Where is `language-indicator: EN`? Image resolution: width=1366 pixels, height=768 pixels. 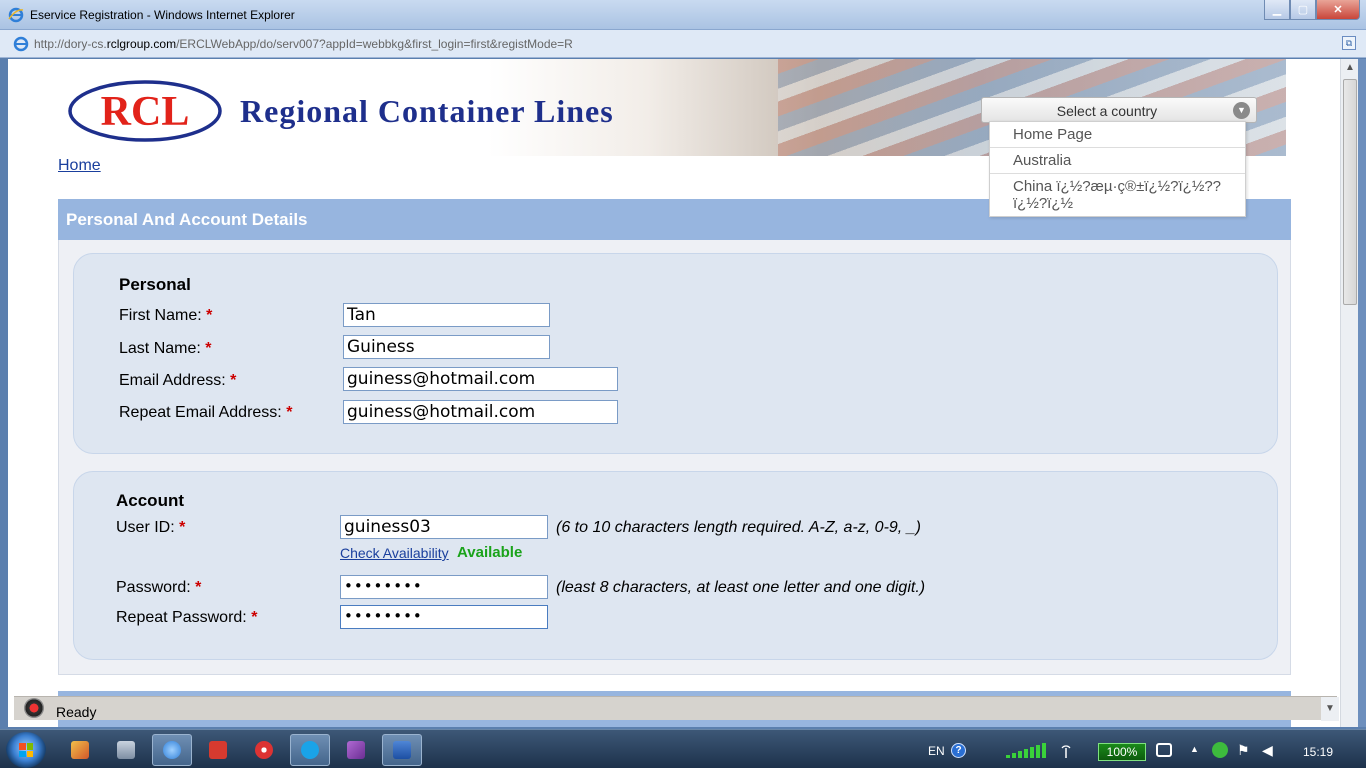
language-indicator: EN is located at coordinates (936, 756).